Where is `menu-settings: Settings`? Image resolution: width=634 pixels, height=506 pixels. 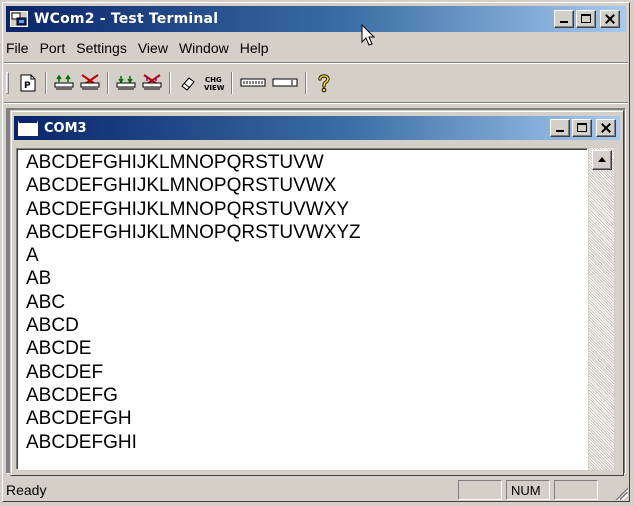
menu-settings: Settings is located at coordinates (105, 48).